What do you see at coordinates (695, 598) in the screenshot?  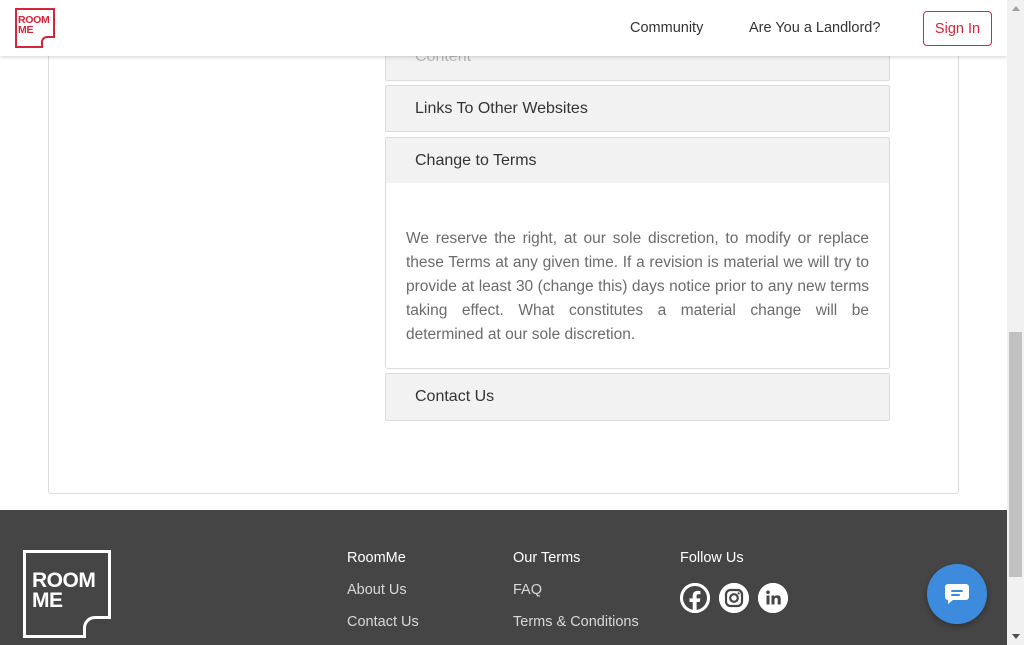 I see `facebook-icon` at bounding box center [695, 598].